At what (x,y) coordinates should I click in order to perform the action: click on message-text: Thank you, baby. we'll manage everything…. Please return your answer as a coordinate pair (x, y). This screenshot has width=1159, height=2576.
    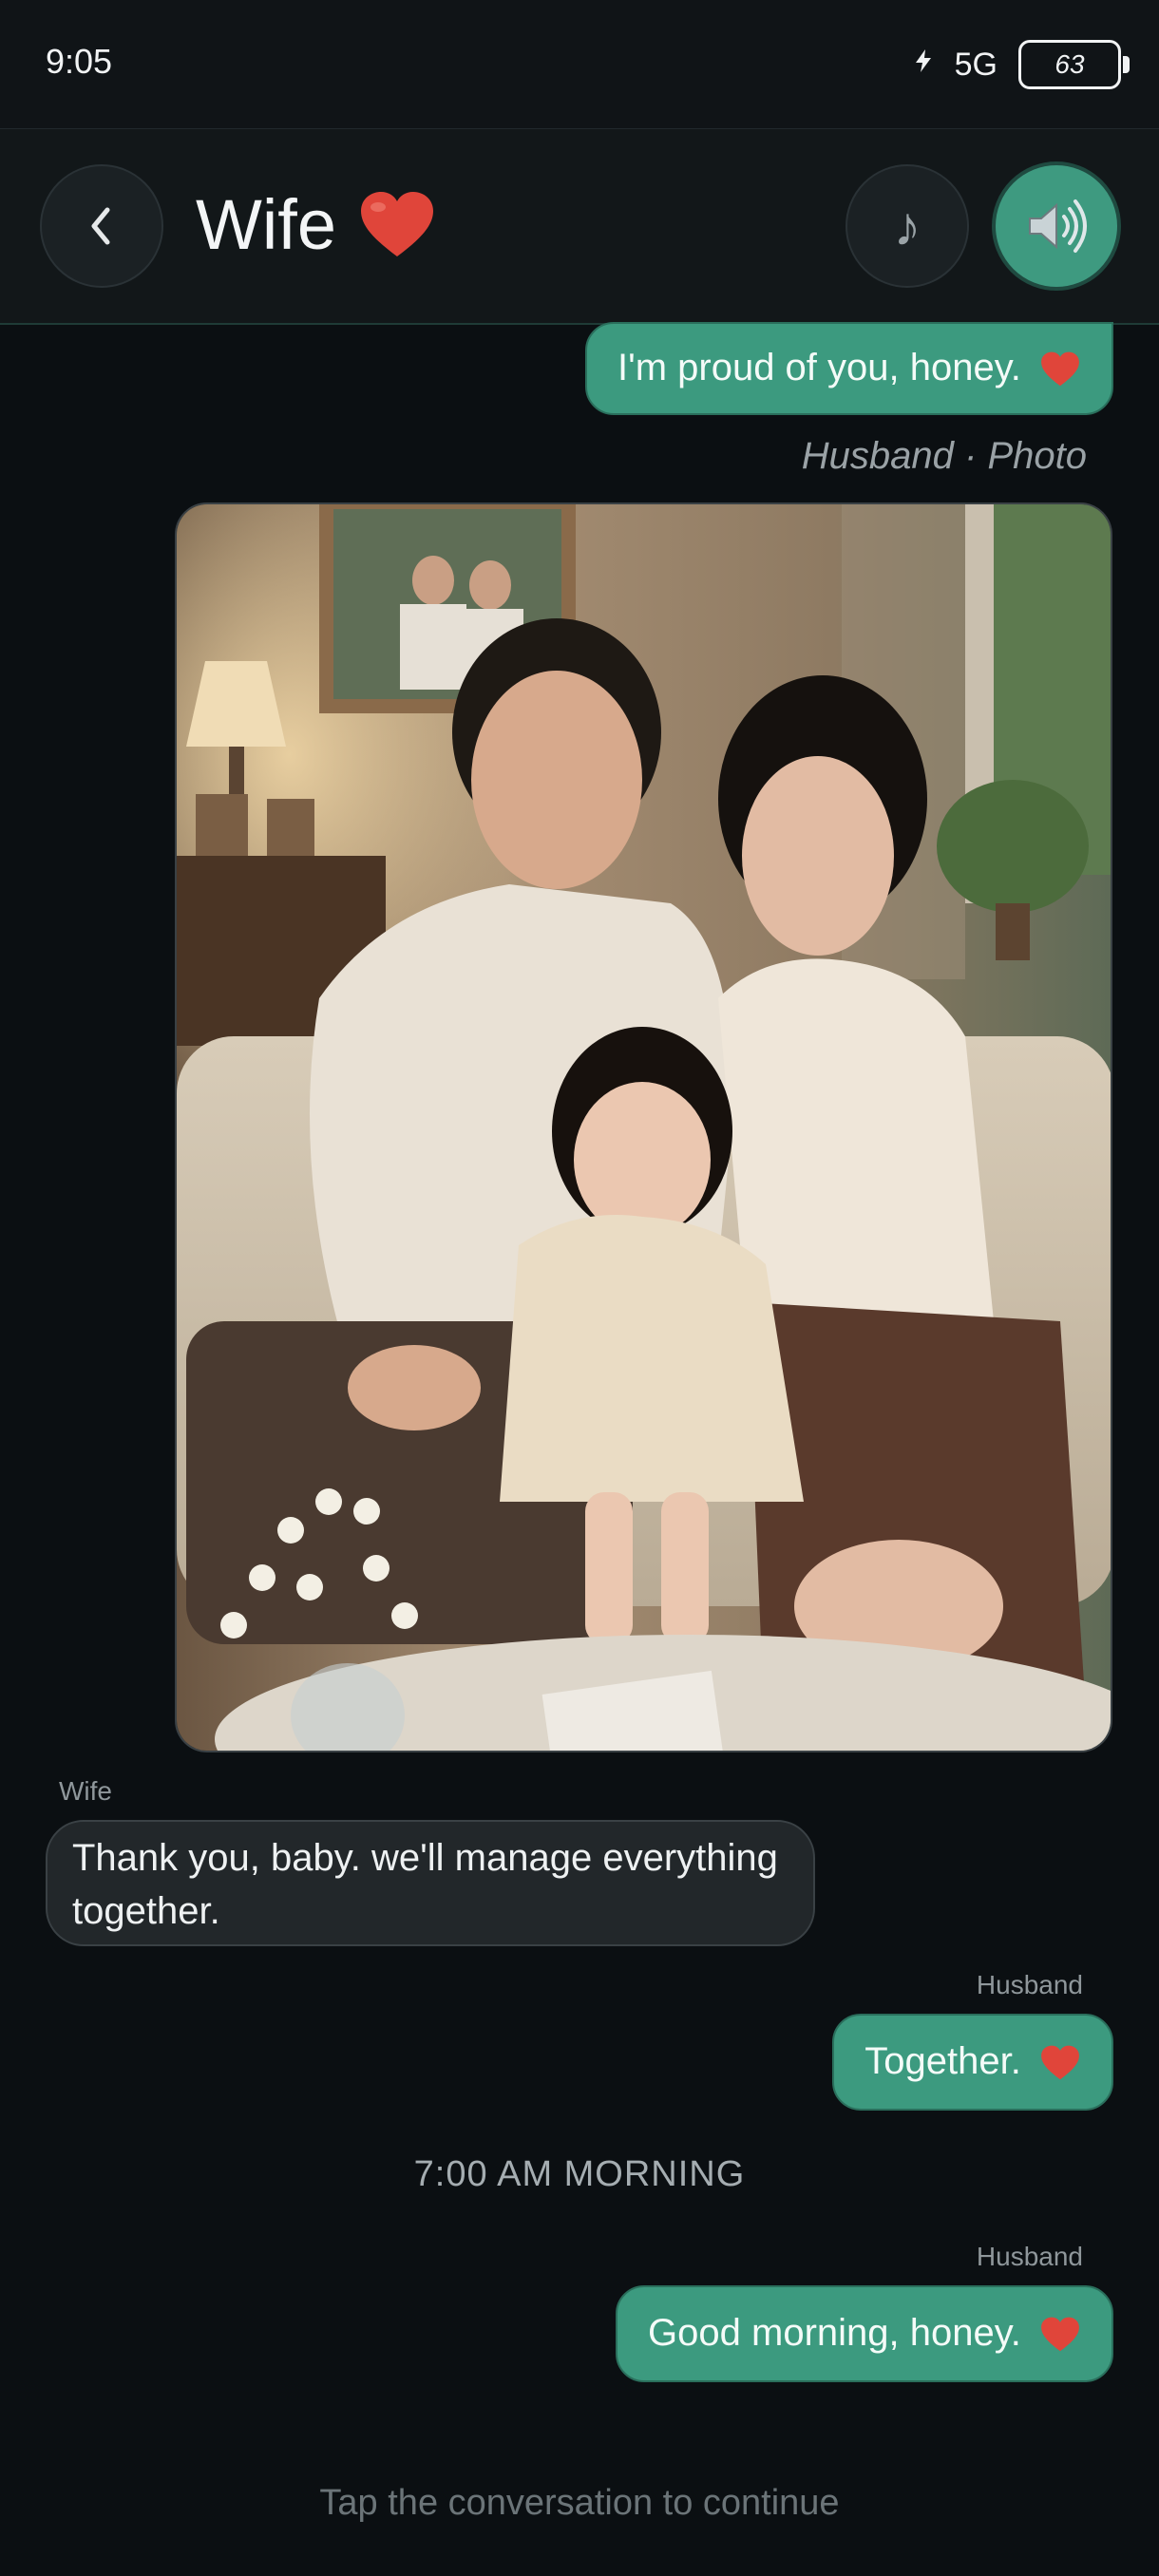
    Looking at the image, I should click on (425, 1884).